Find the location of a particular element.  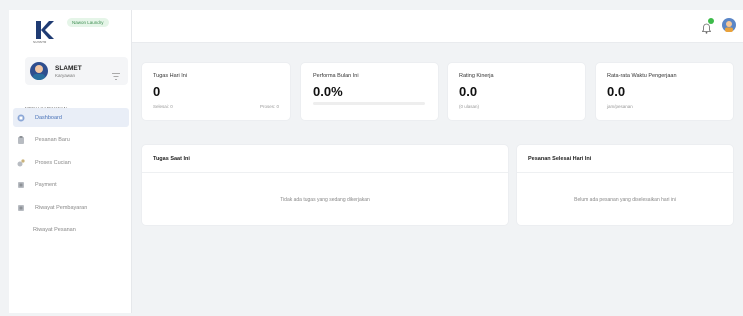

sidebar-item-payment: Payment is located at coordinates (71, 185).